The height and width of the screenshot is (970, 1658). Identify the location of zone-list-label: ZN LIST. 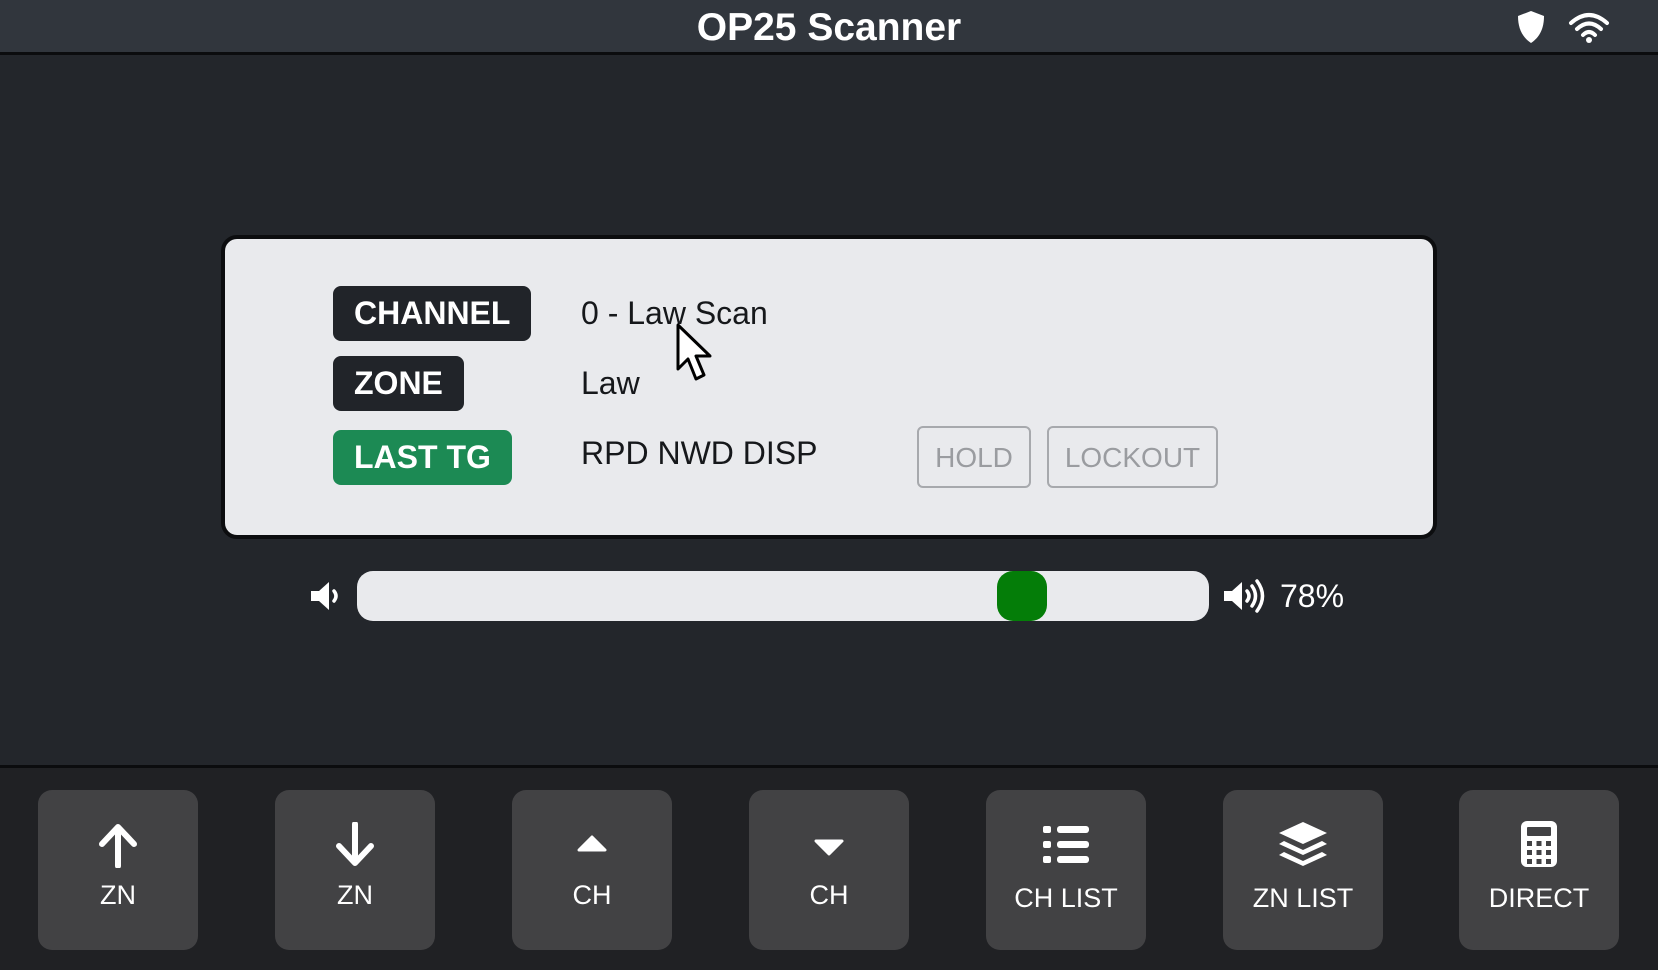
(1303, 898).